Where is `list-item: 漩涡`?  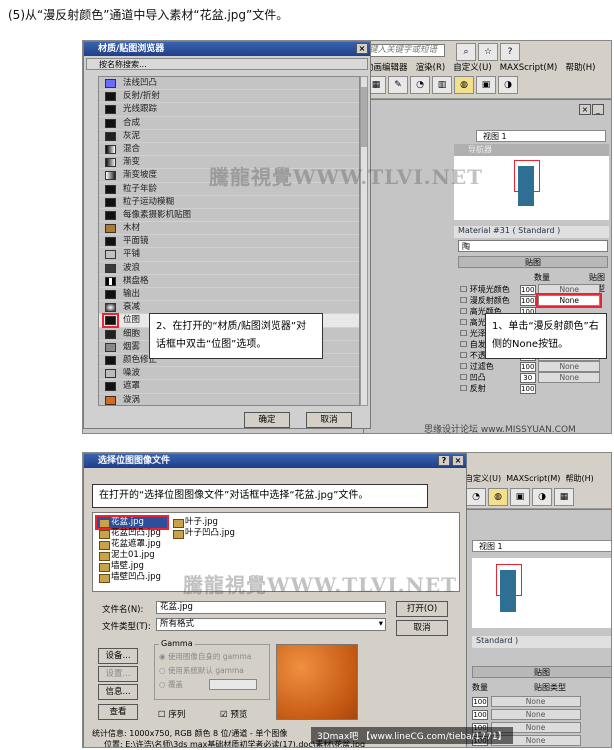 list-item: 漩涡 is located at coordinates (229, 400).